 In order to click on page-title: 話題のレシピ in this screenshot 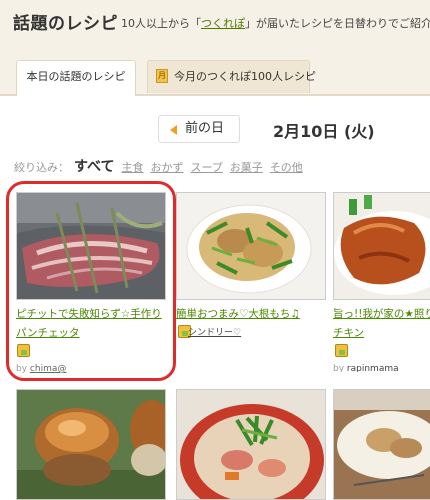, I will do `click(65, 24)`.